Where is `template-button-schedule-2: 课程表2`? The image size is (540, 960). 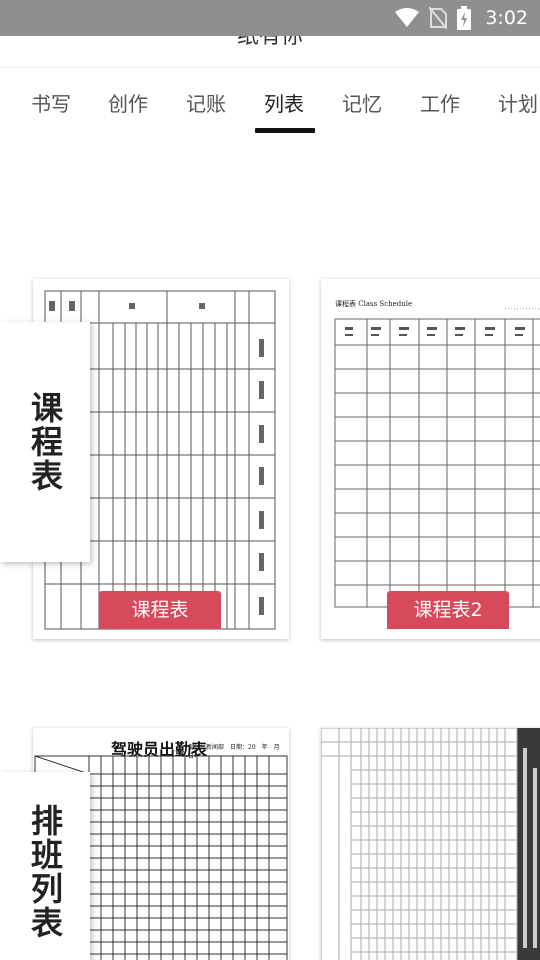
template-button-schedule-2: 课程表2 is located at coordinates (448, 610).